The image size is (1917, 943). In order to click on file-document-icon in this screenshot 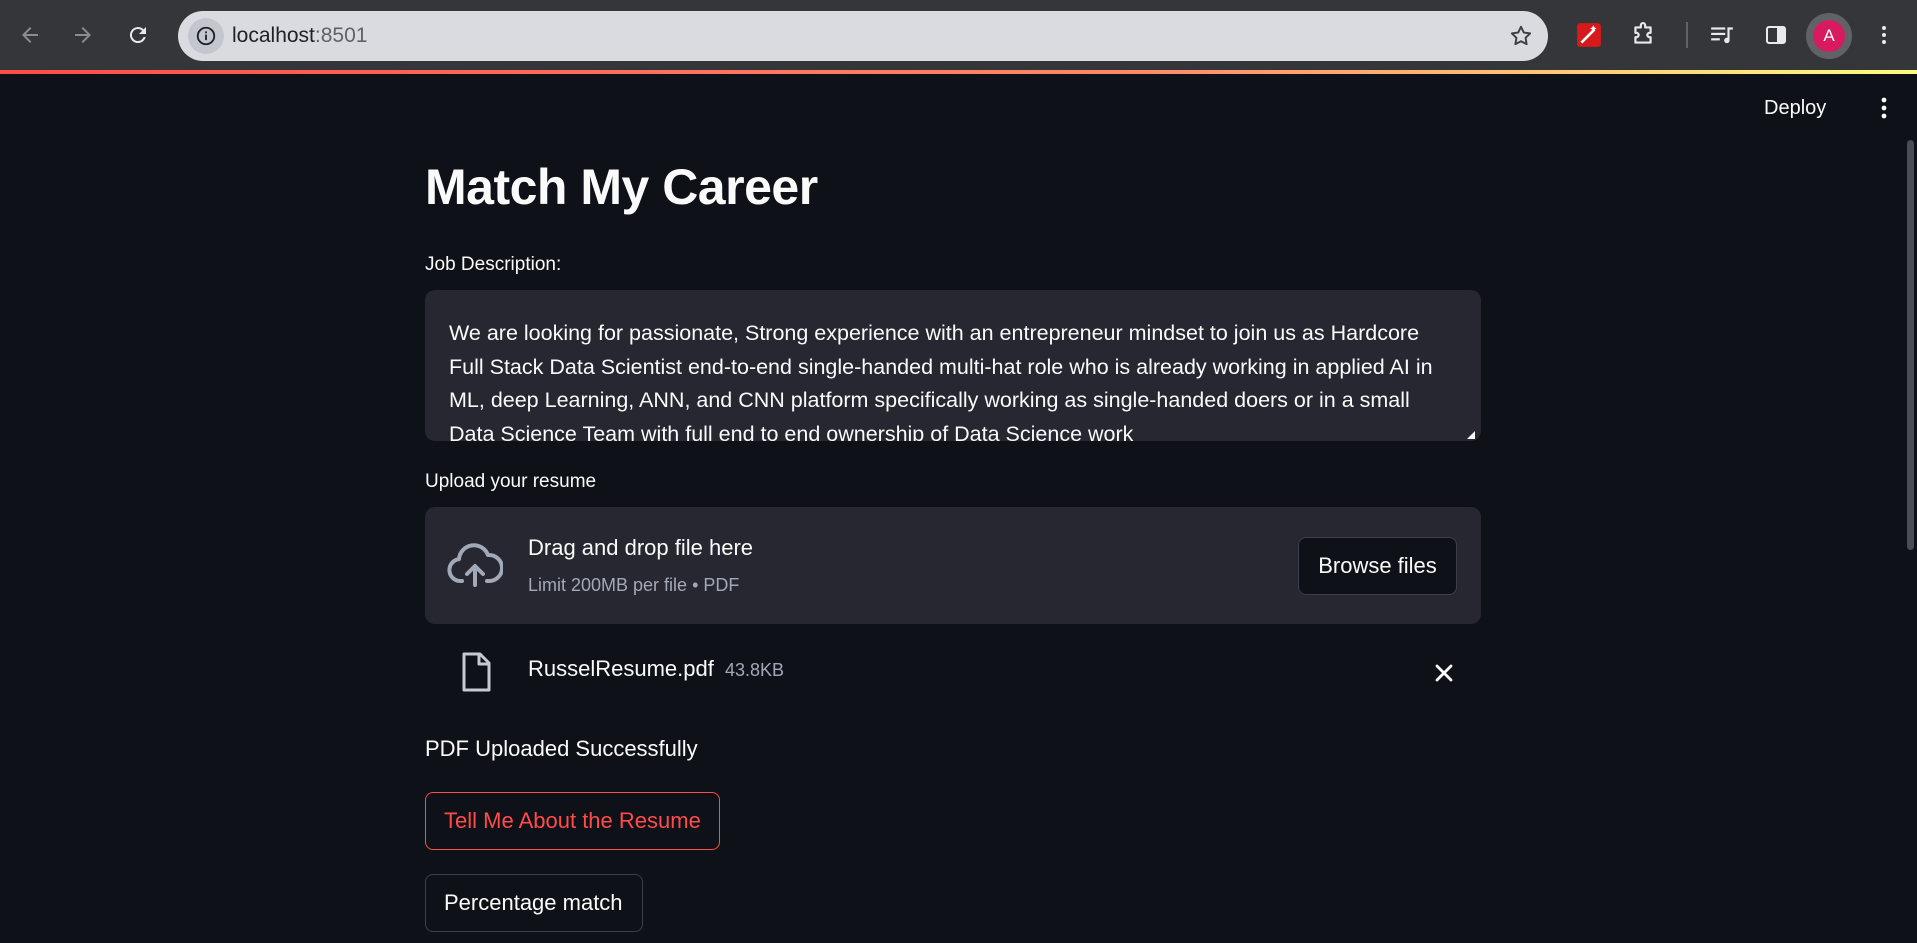, I will do `click(476, 672)`.